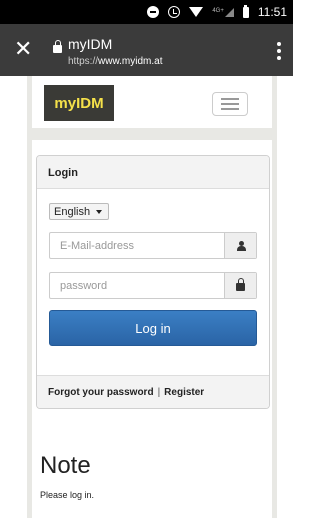 The height and width of the screenshot is (518, 320). Describe the element at coordinates (25, 49) in the screenshot. I see `close-icon: ✕` at that location.